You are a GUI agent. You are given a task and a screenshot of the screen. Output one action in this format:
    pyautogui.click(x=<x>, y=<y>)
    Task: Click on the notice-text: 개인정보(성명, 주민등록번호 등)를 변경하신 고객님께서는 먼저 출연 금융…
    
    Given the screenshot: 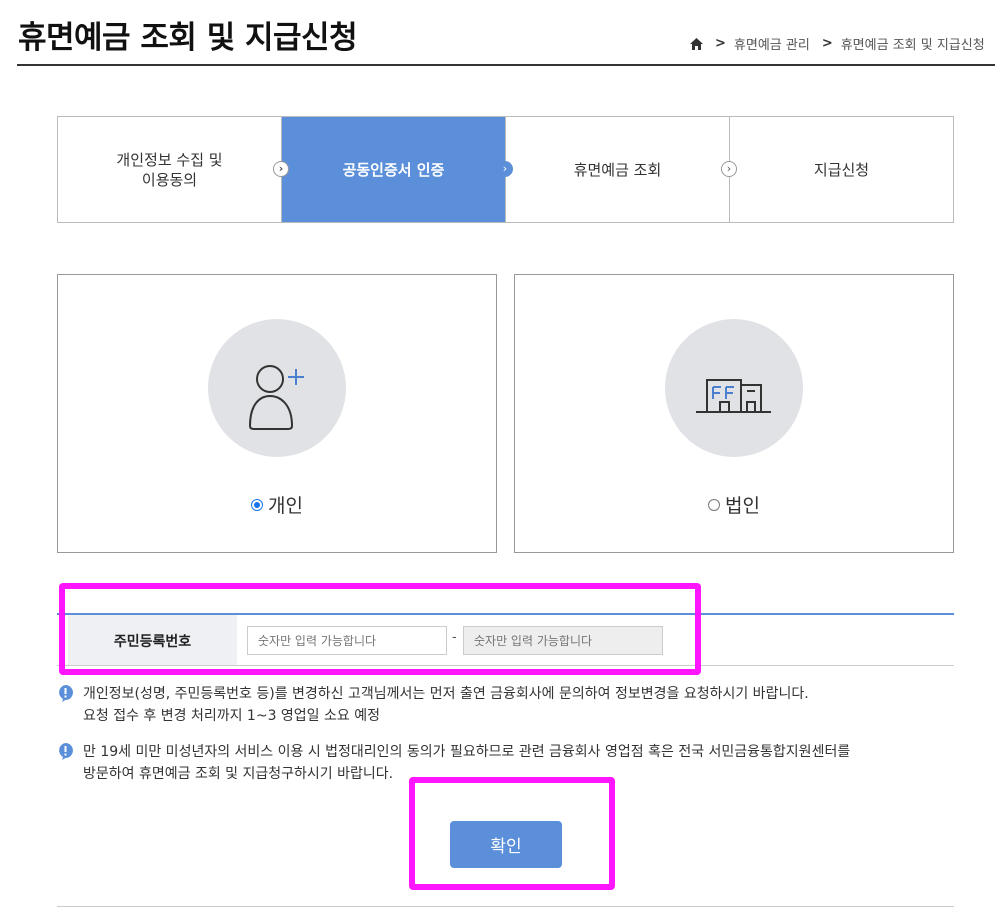 What is the action you would take?
    pyautogui.click(x=446, y=705)
    